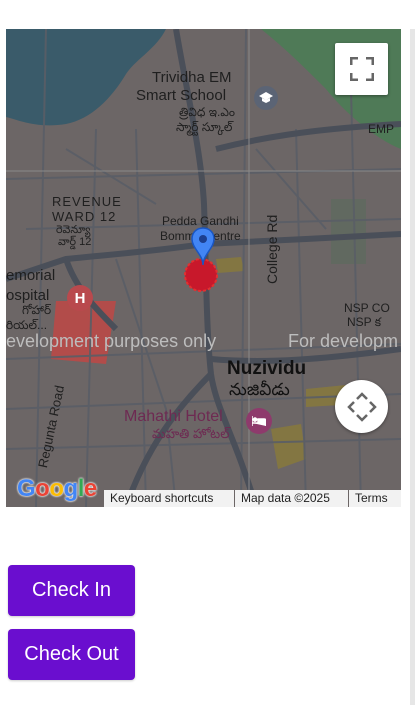  Describe the element at coordinates (291, 498) in the screenshot. I see `map-data-text: Map data ©2025` at that location.